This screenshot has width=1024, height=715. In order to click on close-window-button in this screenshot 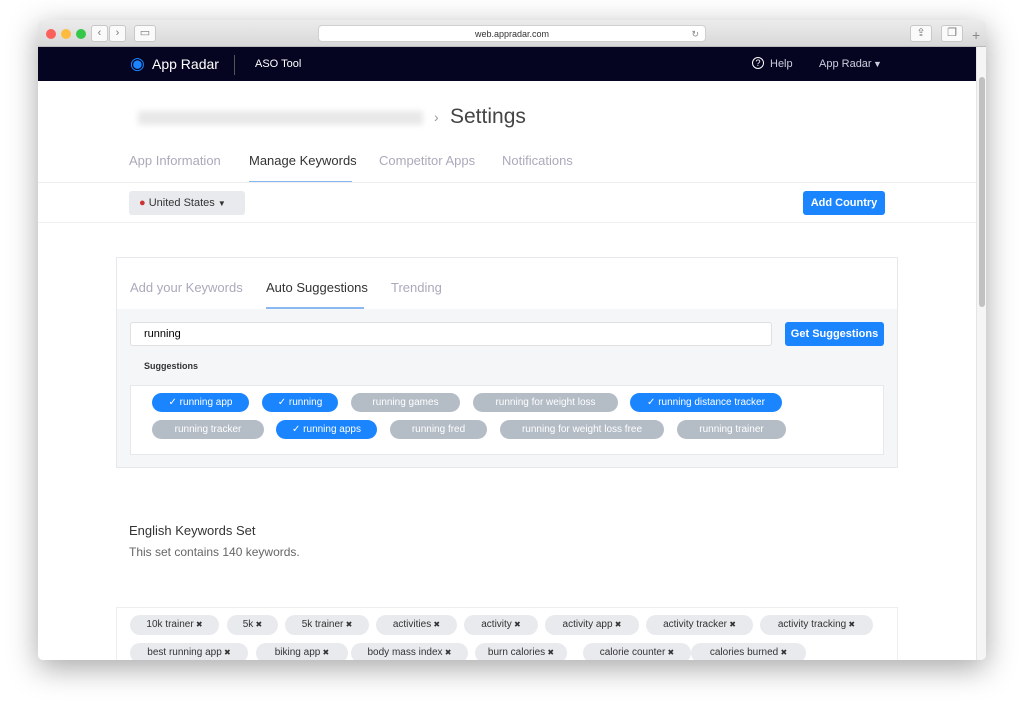, I will do `click(51, 34)`.